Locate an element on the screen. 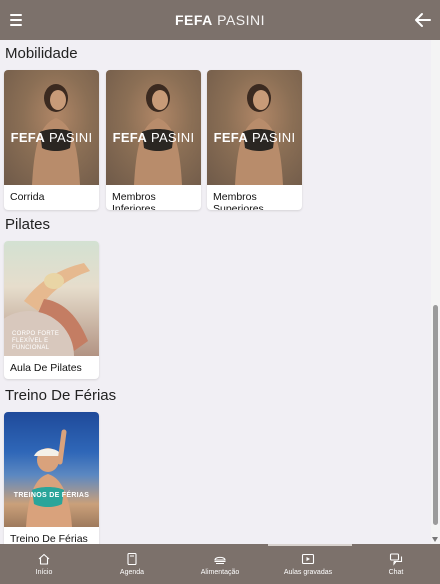  card-thumbnail: CORPO FORTE FLEXÍVEL E FUNCIONAL is located at coordinates (51, 298).